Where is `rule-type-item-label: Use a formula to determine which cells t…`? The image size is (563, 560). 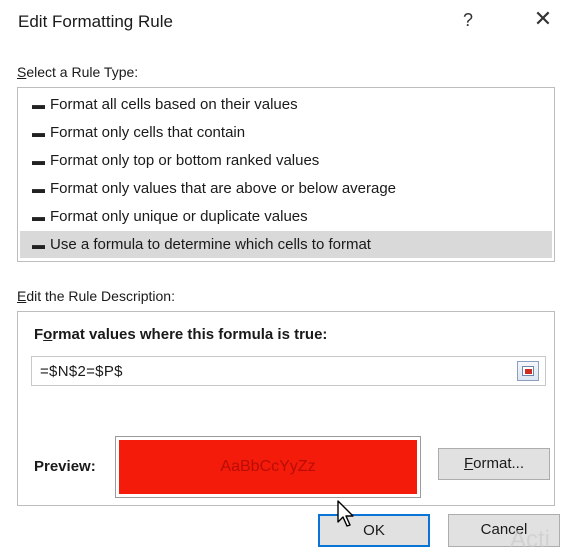
rule-type-item-label: Use a formula to determine which cells t… is located at coordinates (210, 244).